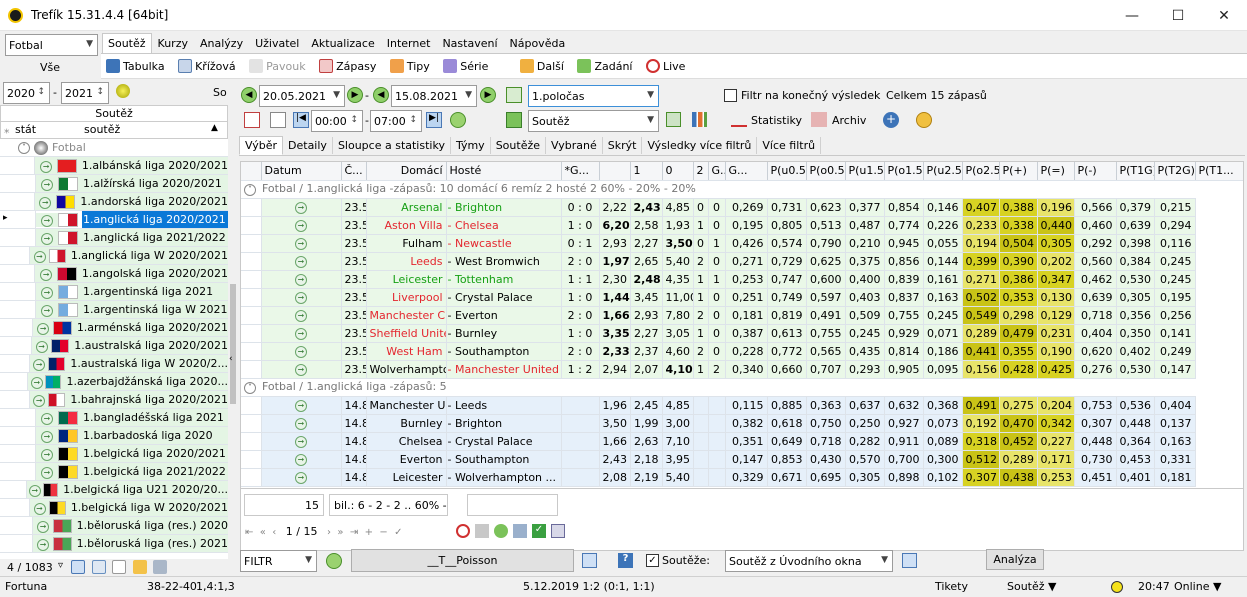 This screenshot has height=597, width=1247. I want to click on league-row: ➞ 1.andorská liga 2020/2021, so click(114, 202).